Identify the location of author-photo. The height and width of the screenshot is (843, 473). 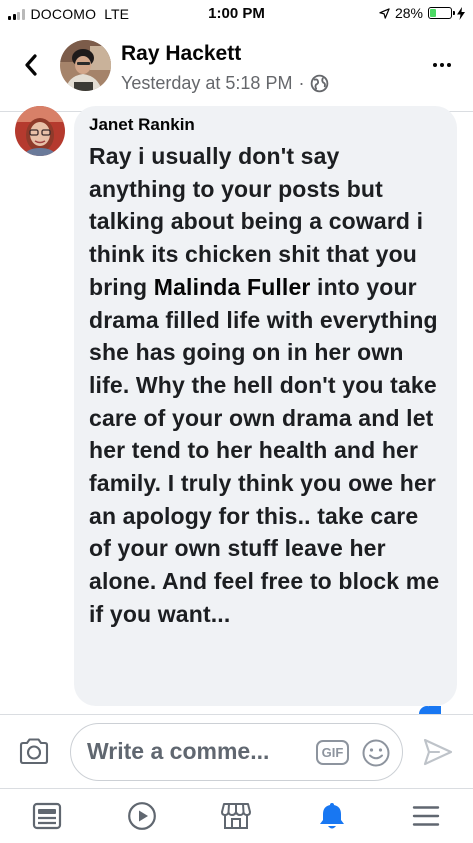
(85, 65).